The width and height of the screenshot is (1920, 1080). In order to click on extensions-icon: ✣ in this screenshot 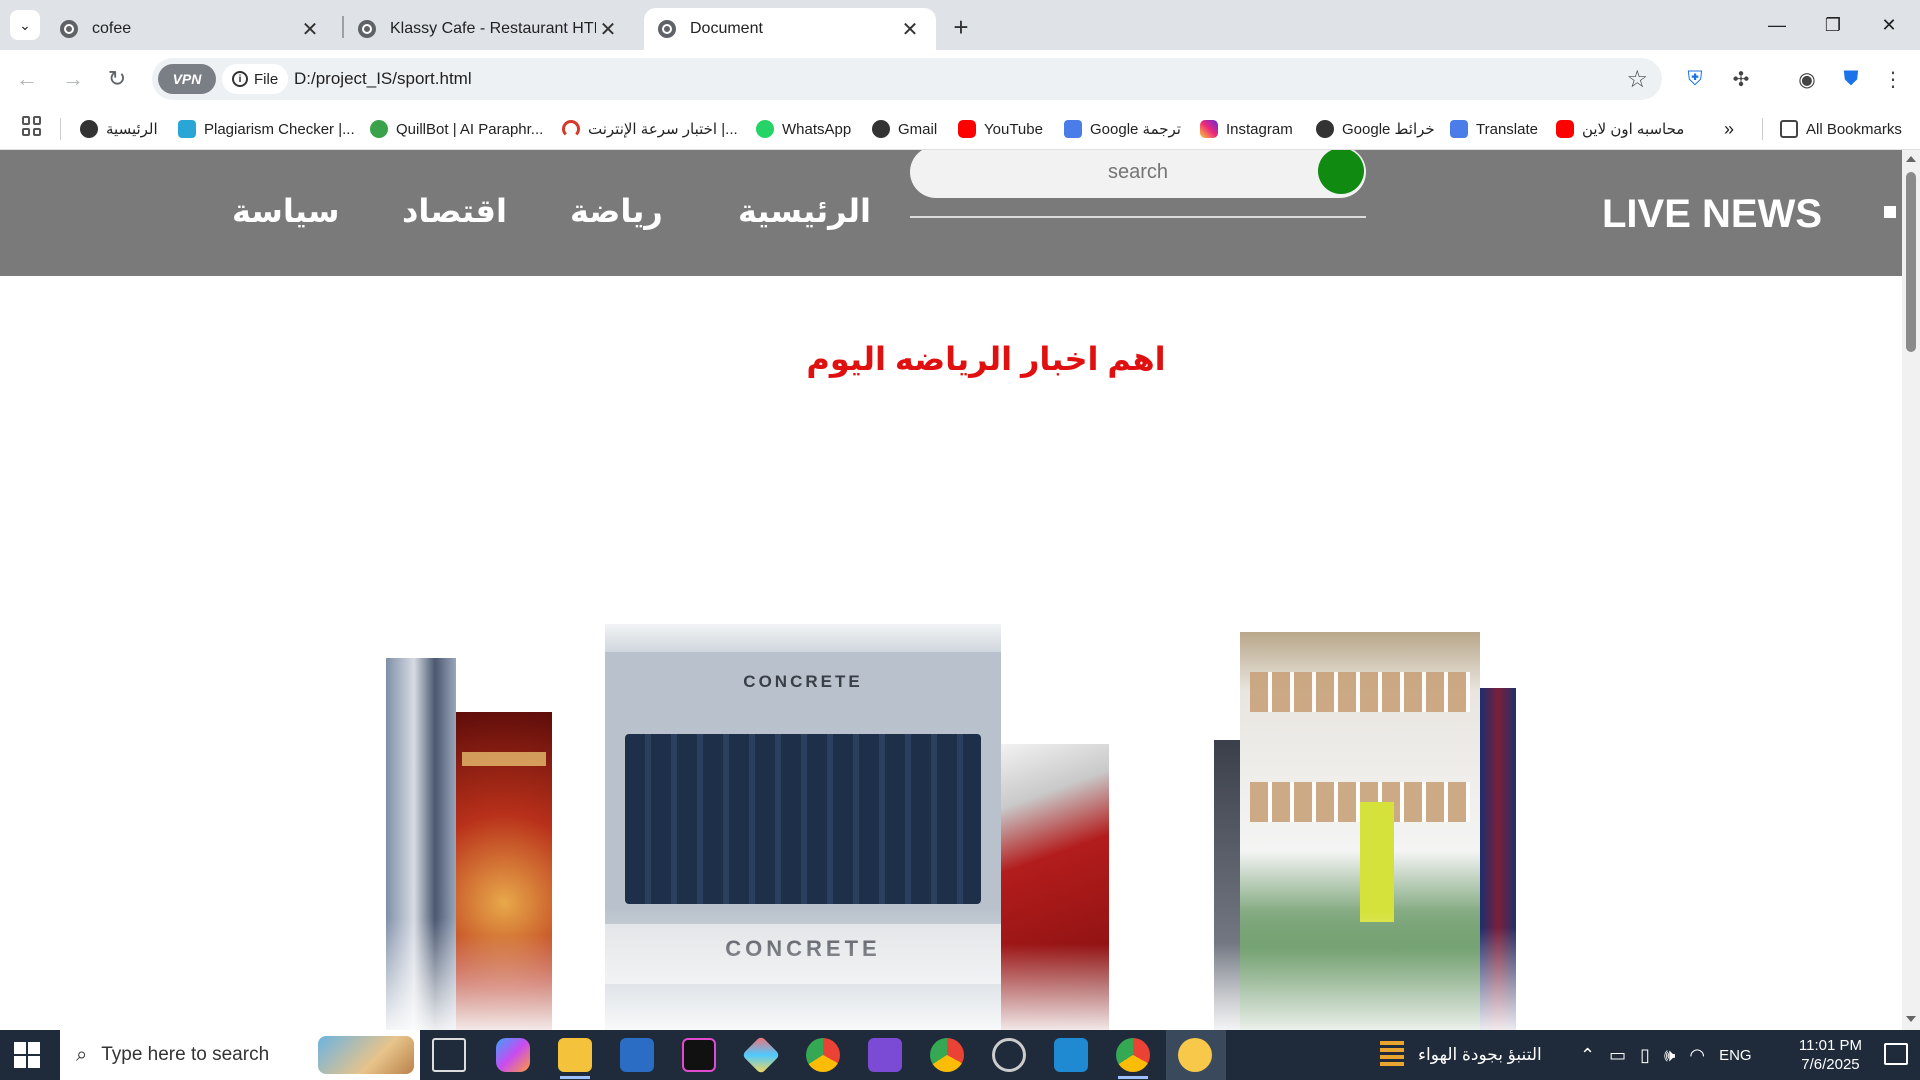, I will do `click(1741, 79)`.